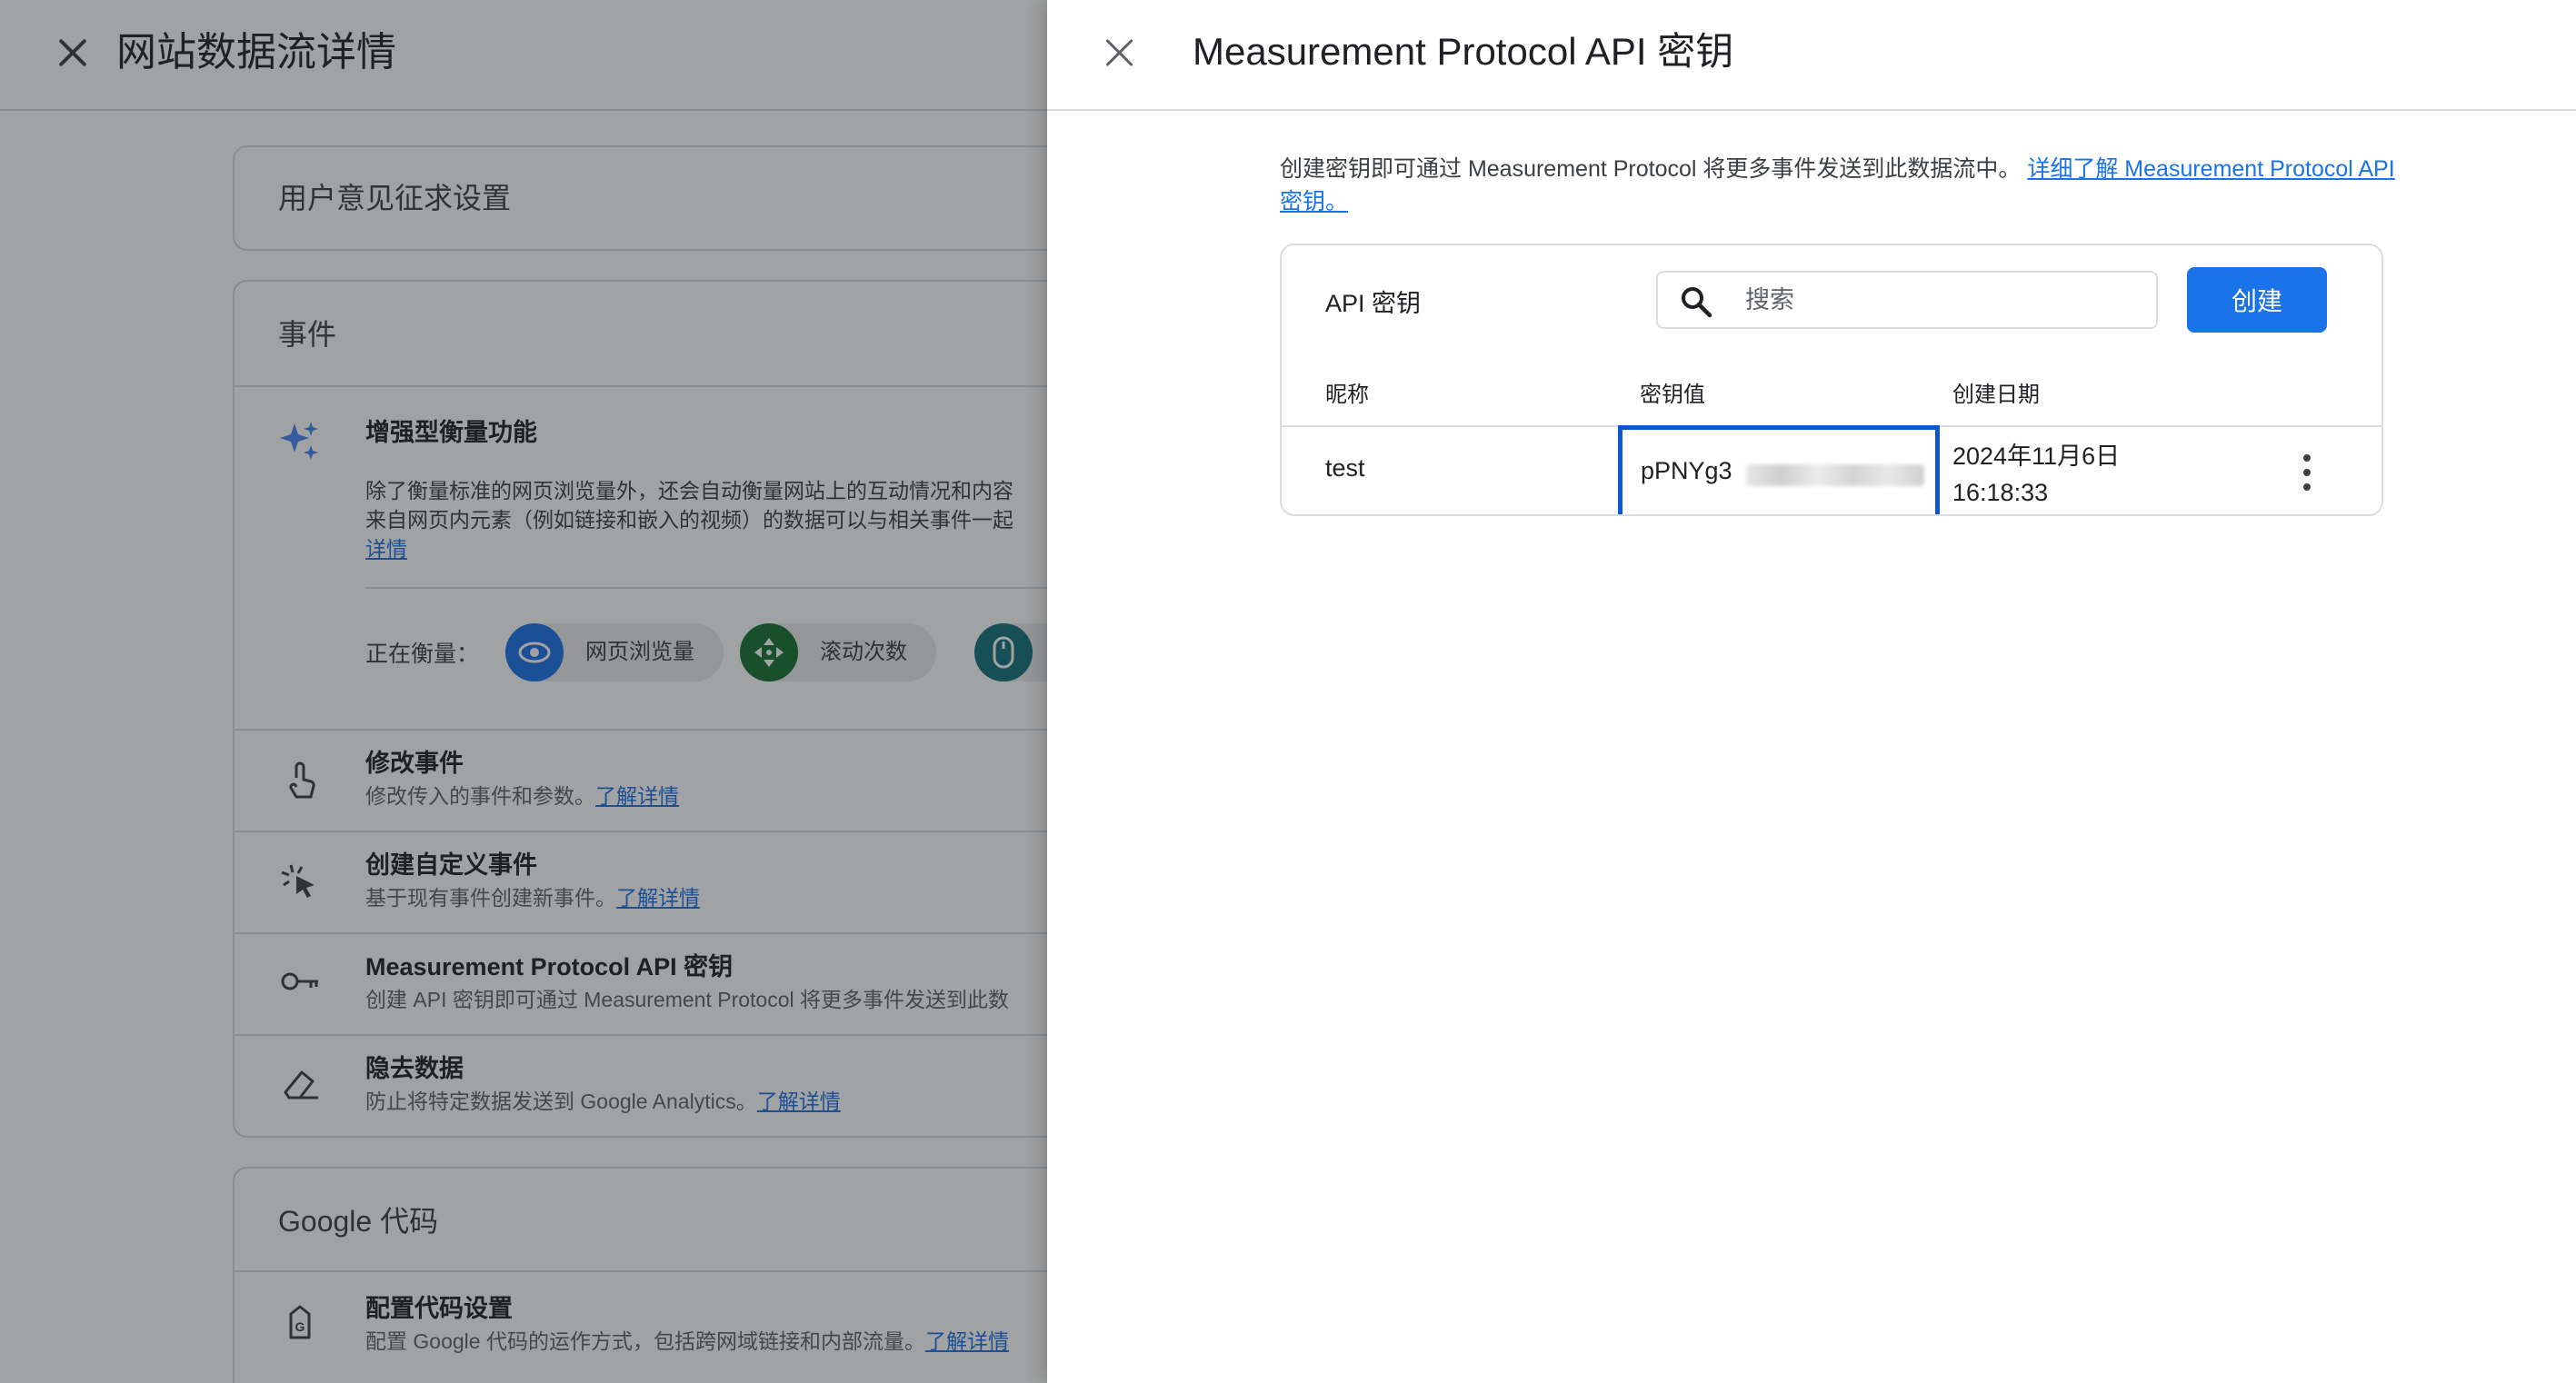  Describe the element at coordinates (1120, 53) in the screenshot. I see `close-icon` at that location.